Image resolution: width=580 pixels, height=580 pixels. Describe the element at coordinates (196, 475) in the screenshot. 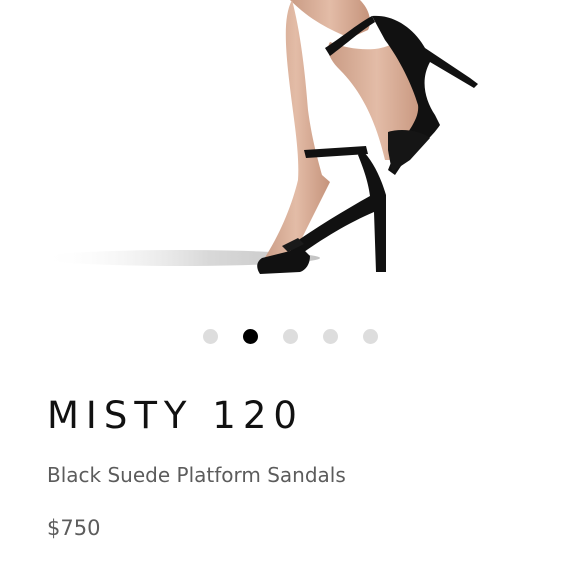

I see `product-subtitle: Black Suede Platform Sandals` at that location.